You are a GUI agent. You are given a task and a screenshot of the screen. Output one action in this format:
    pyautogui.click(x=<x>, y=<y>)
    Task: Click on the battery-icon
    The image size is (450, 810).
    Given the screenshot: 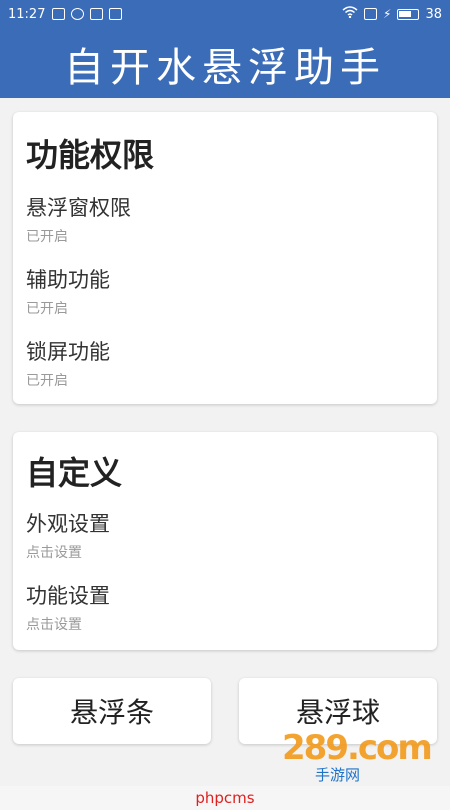 What is the action you would take?
    pyautogui.click(x=408, y=14)
    